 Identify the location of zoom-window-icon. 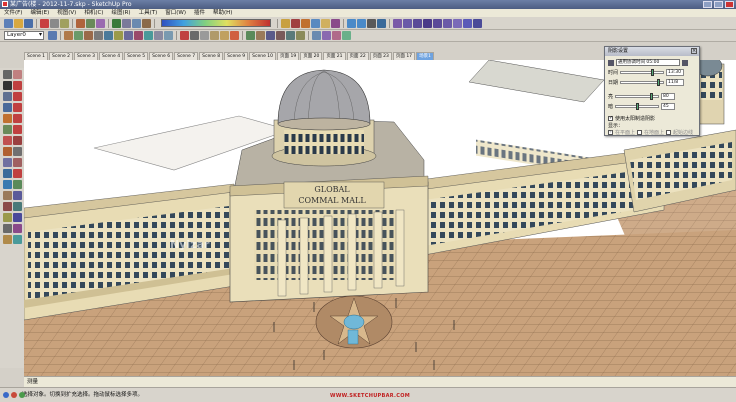
(280, 35).